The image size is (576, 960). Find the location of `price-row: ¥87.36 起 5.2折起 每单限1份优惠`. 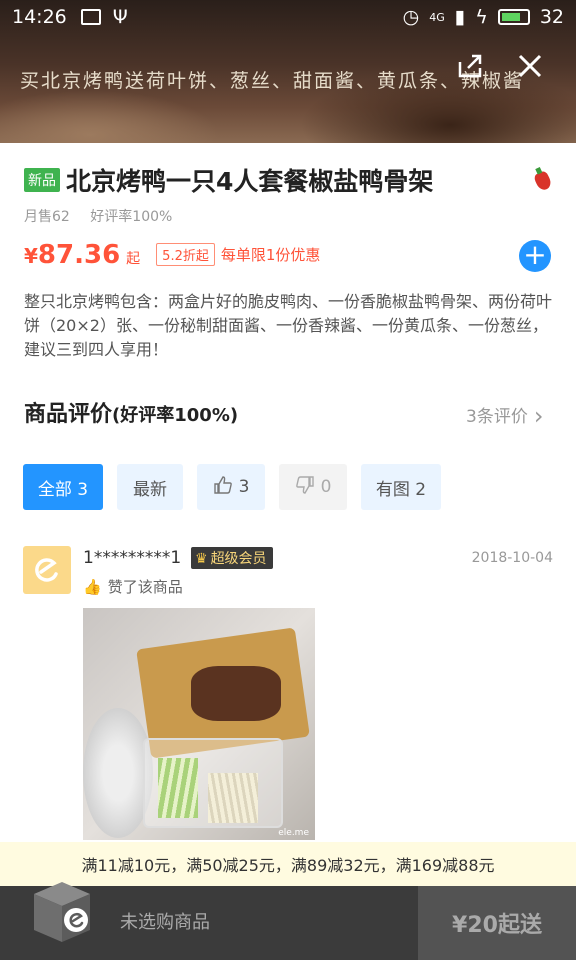

price-row: ¥87.36 起 5.2折起 每单限1份优惠 is located at coordinates (172, 255).